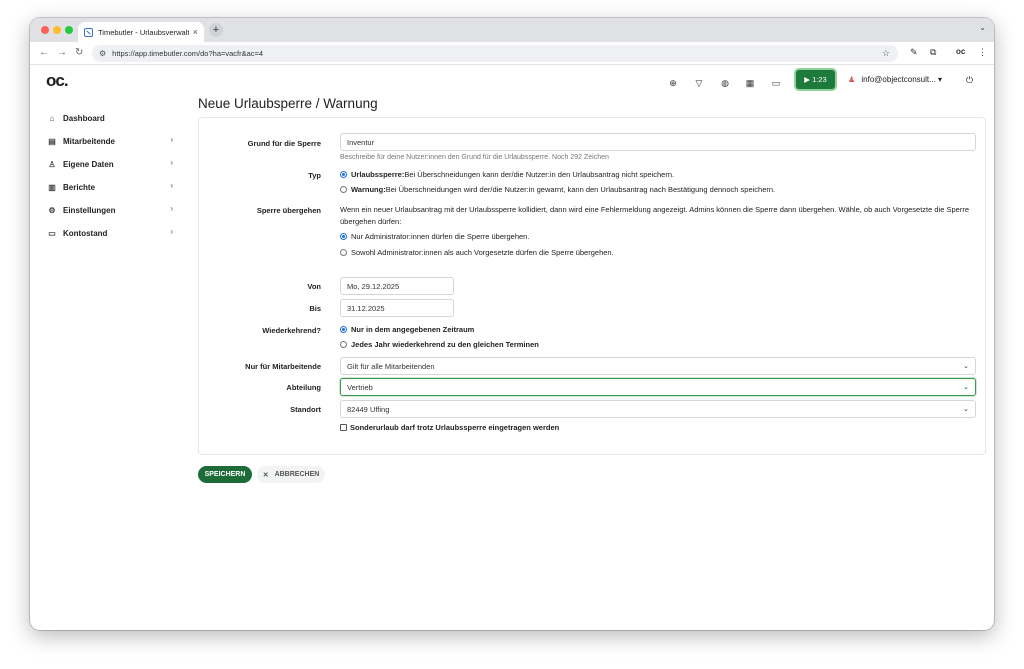 This screenshot has height=669, width=1024. Describe the element at coordinates (852, 79) in the screenshot. I see `user-icon: ♟` at that location.